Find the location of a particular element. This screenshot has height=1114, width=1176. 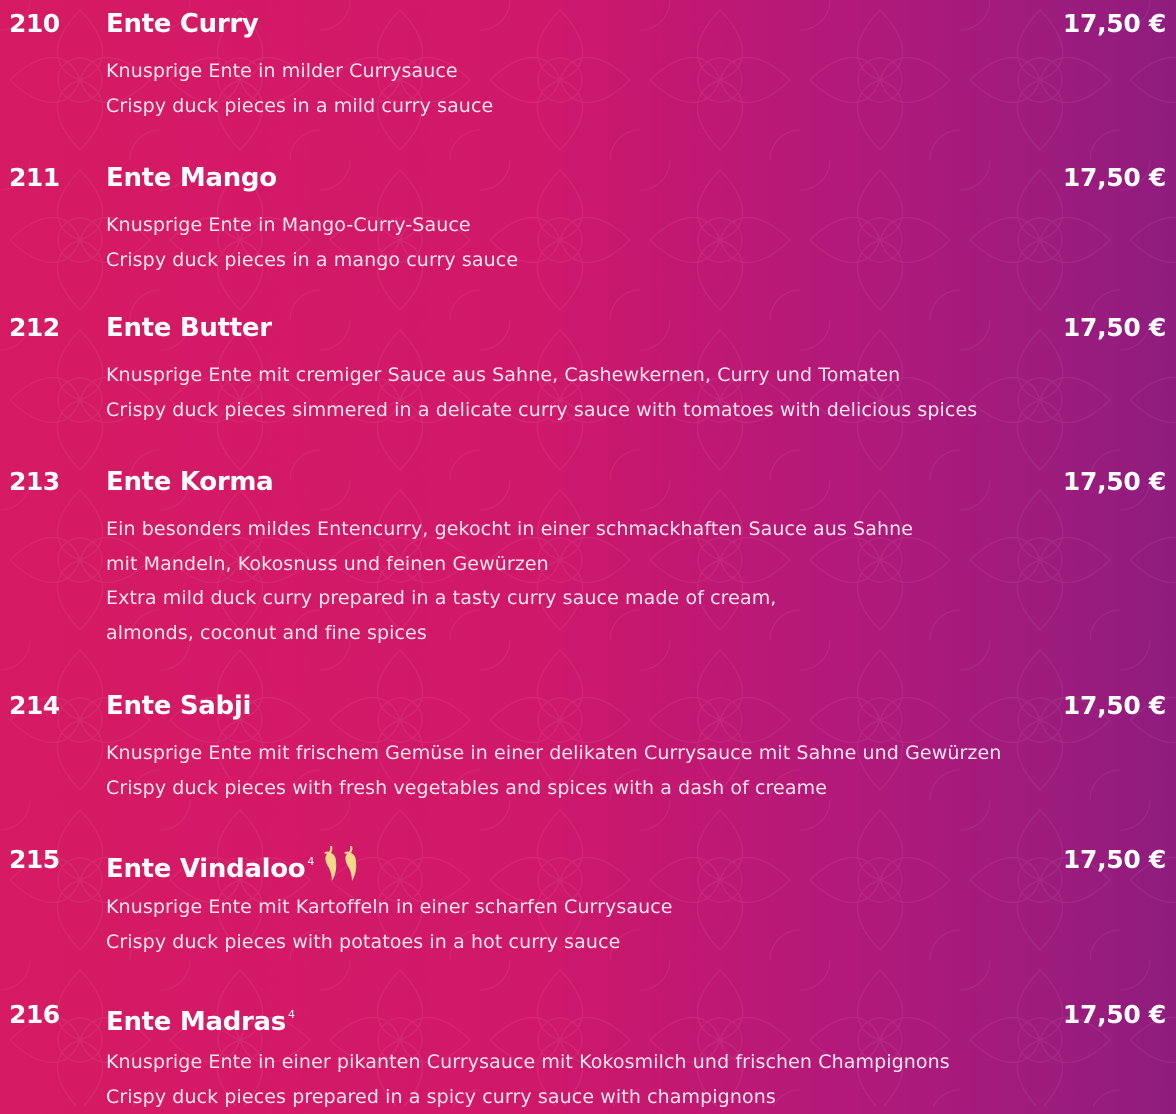

item-number: 211 is located at coordinates (34, 178).